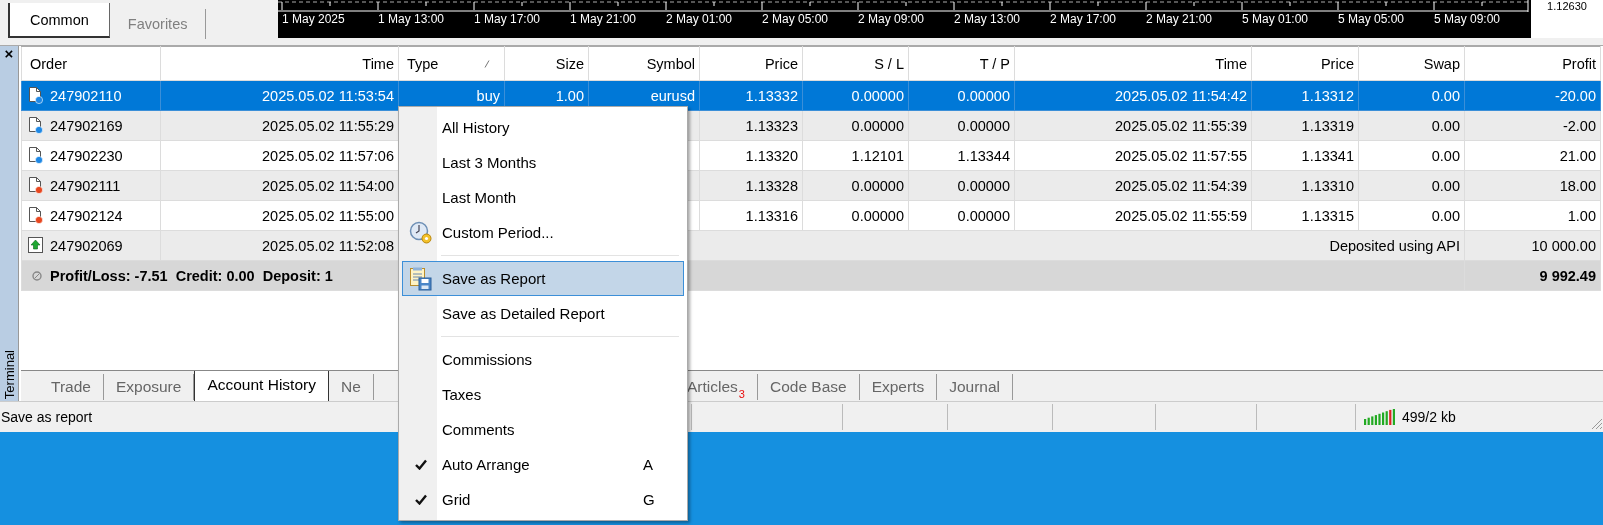 Image resolution: width=1603 pixels, height=525 pixels. Describe the element at coordinates (412, 19) in the screenshot. I see `axis-time-label: 1 May 13:00` at that location.